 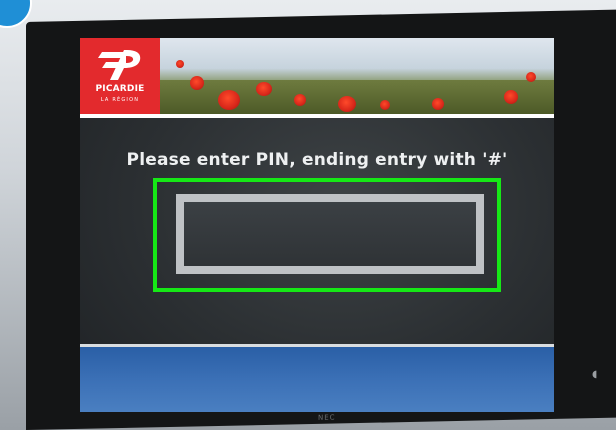 I want to click on pin-input, so click(x=330, y=234).